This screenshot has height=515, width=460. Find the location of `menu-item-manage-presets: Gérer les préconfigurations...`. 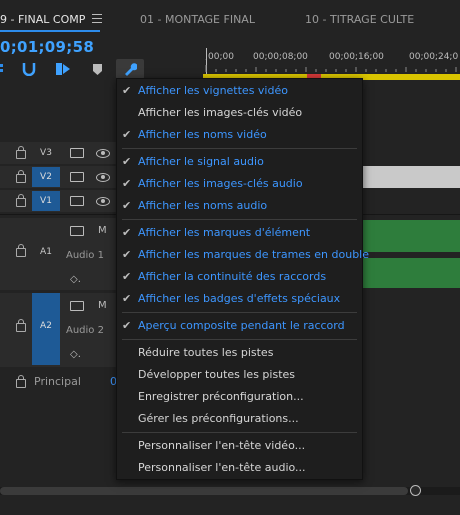

menu-item-manage-presets: Gérer les préconfigurations... is located at coordinates (239, 419).